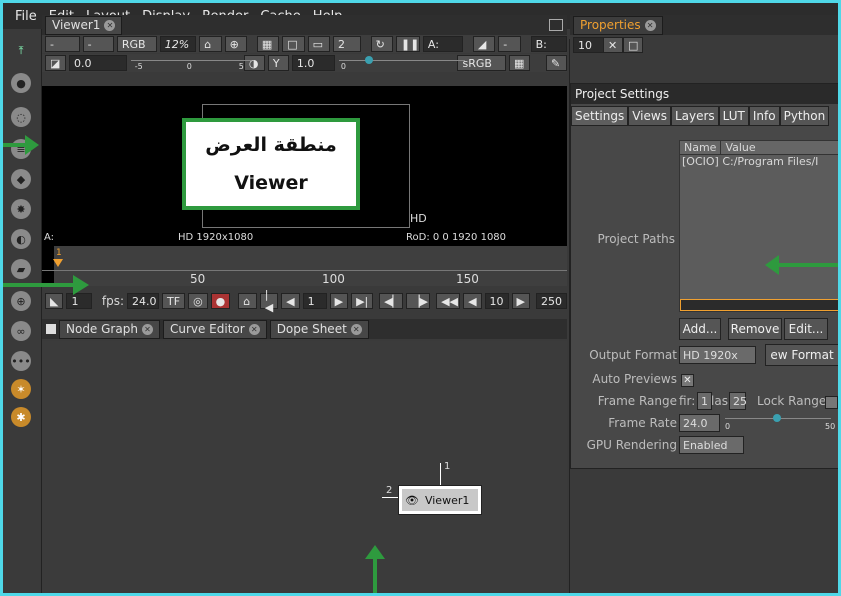  What do you see at coordinates (313, 63) in the screenshot?
I see `gamma-field: 1.0` at bounding box center [313, 63].